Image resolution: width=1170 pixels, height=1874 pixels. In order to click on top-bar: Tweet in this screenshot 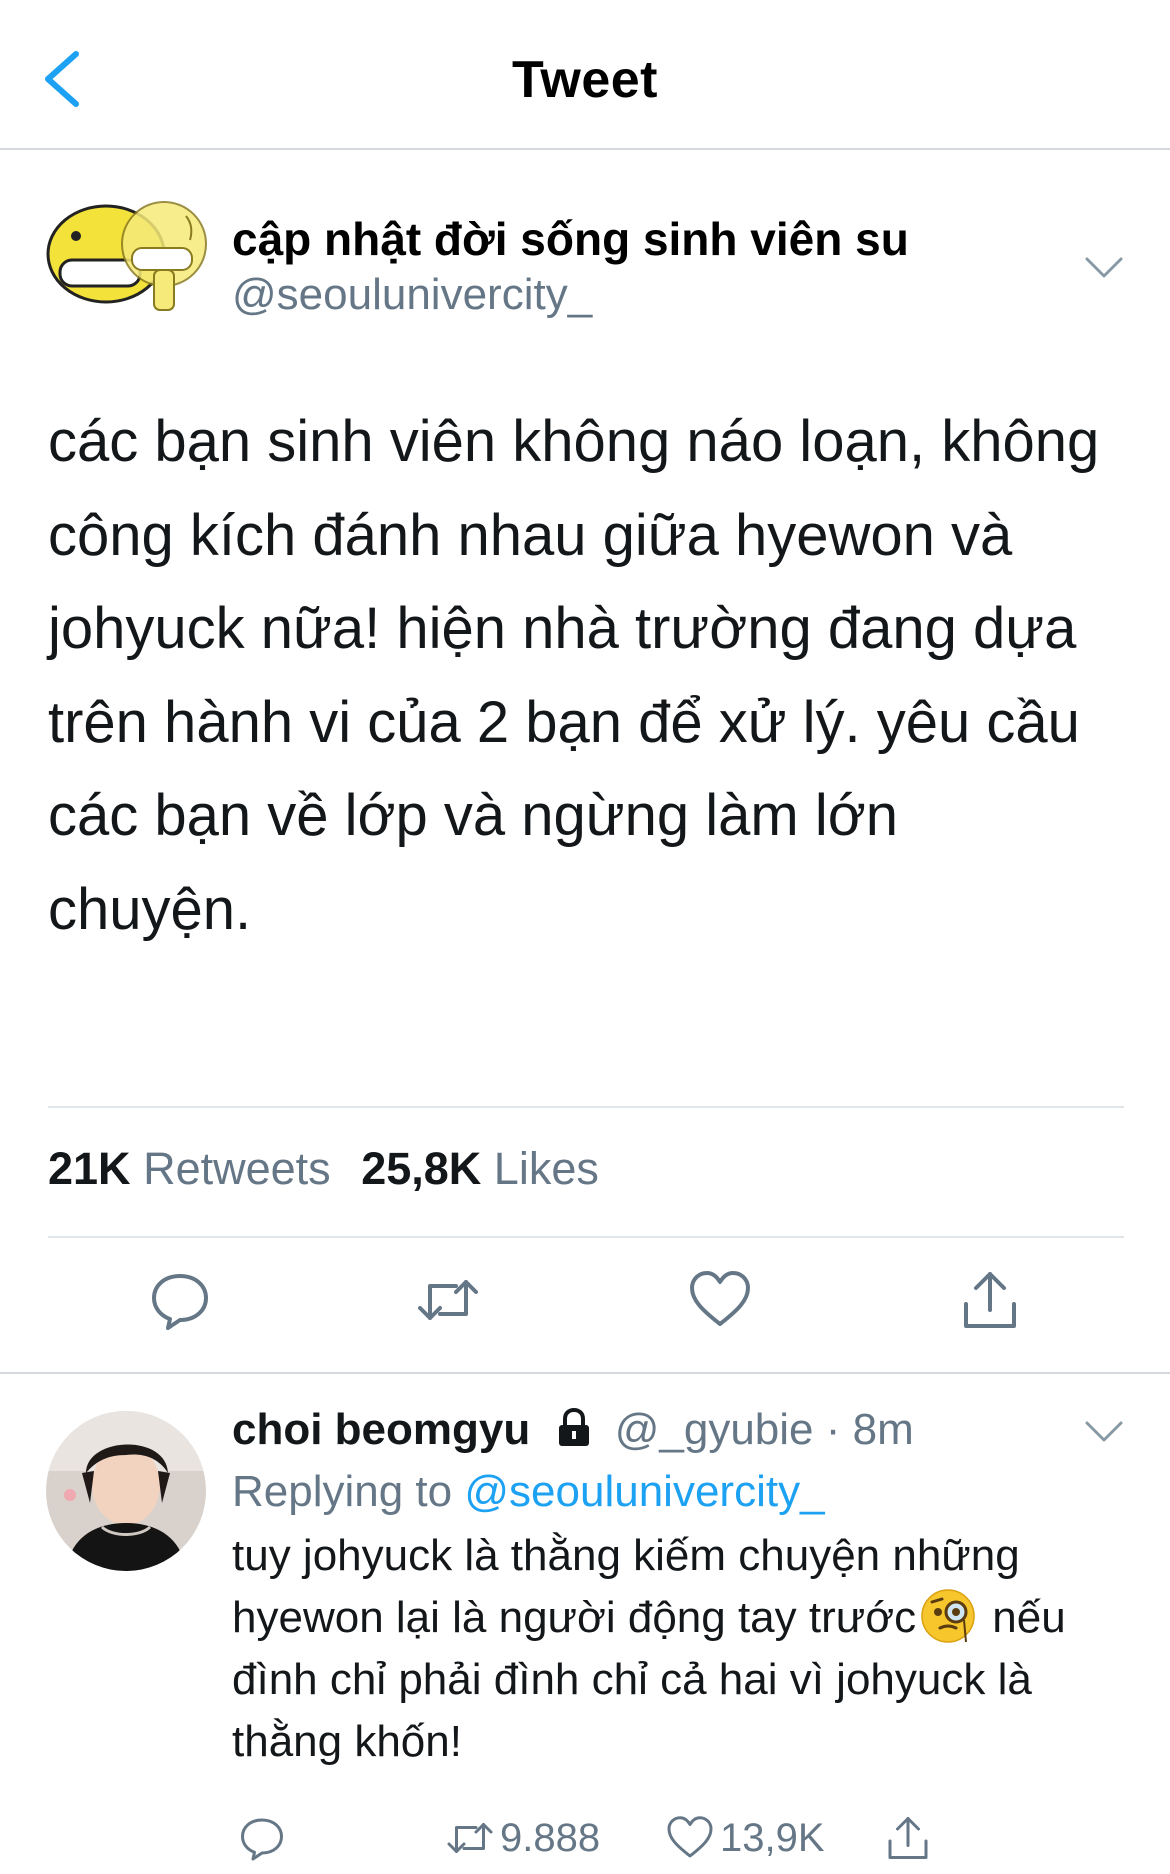, I will do `click(585, 75)`.